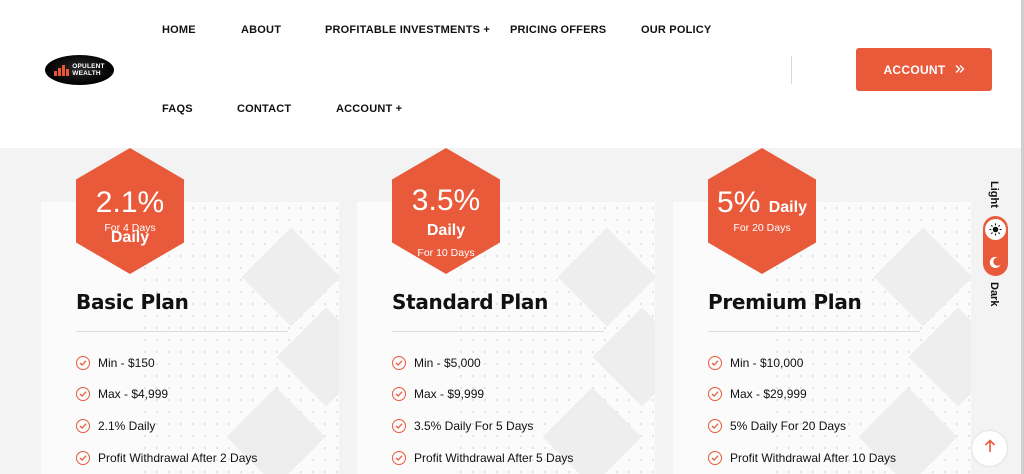 This screenshot has height=474, width=1024. I want to click on logo-bars-icon, so click(62, 70).